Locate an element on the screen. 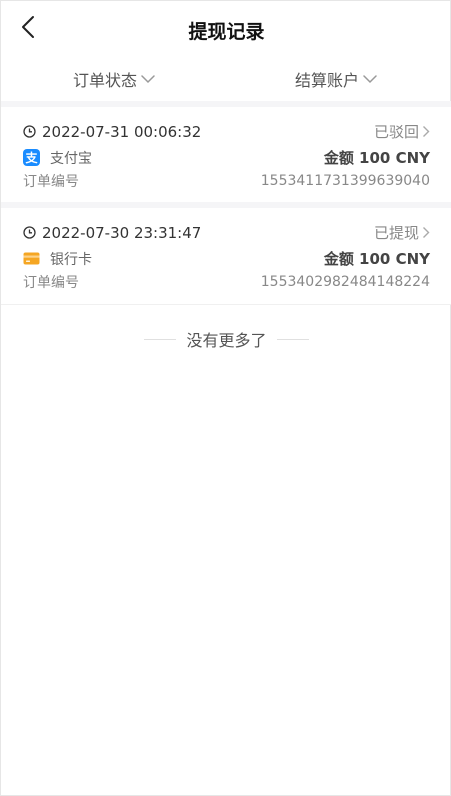  record-time: 2022-07-30 23:31:47 is located at coordinates (112, 233).